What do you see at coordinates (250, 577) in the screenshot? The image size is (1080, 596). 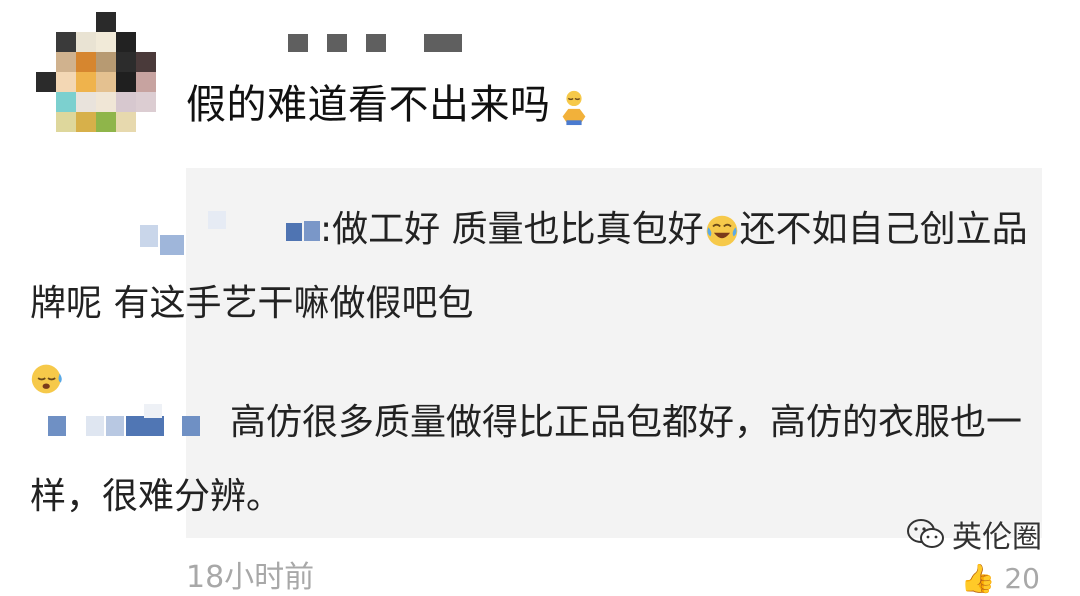 I see `timestamp: 18小时前` at bounding box center [250, 577].